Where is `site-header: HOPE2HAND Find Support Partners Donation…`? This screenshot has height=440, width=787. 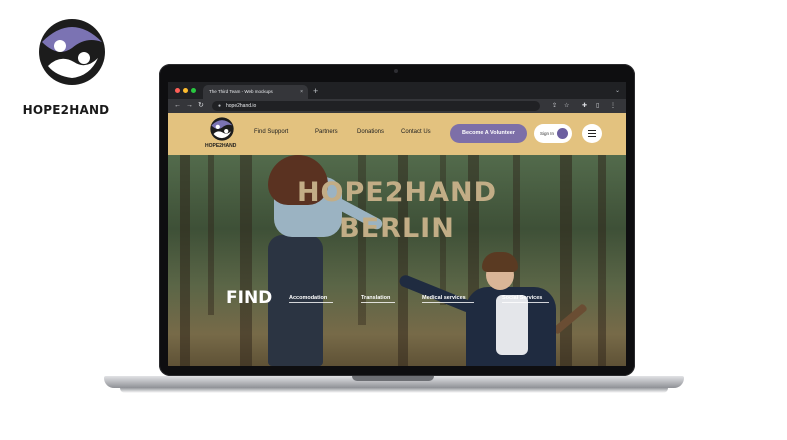
site-header: HOPE2HAND Find Support Partners Donation… is located at coordinates (397, 134).